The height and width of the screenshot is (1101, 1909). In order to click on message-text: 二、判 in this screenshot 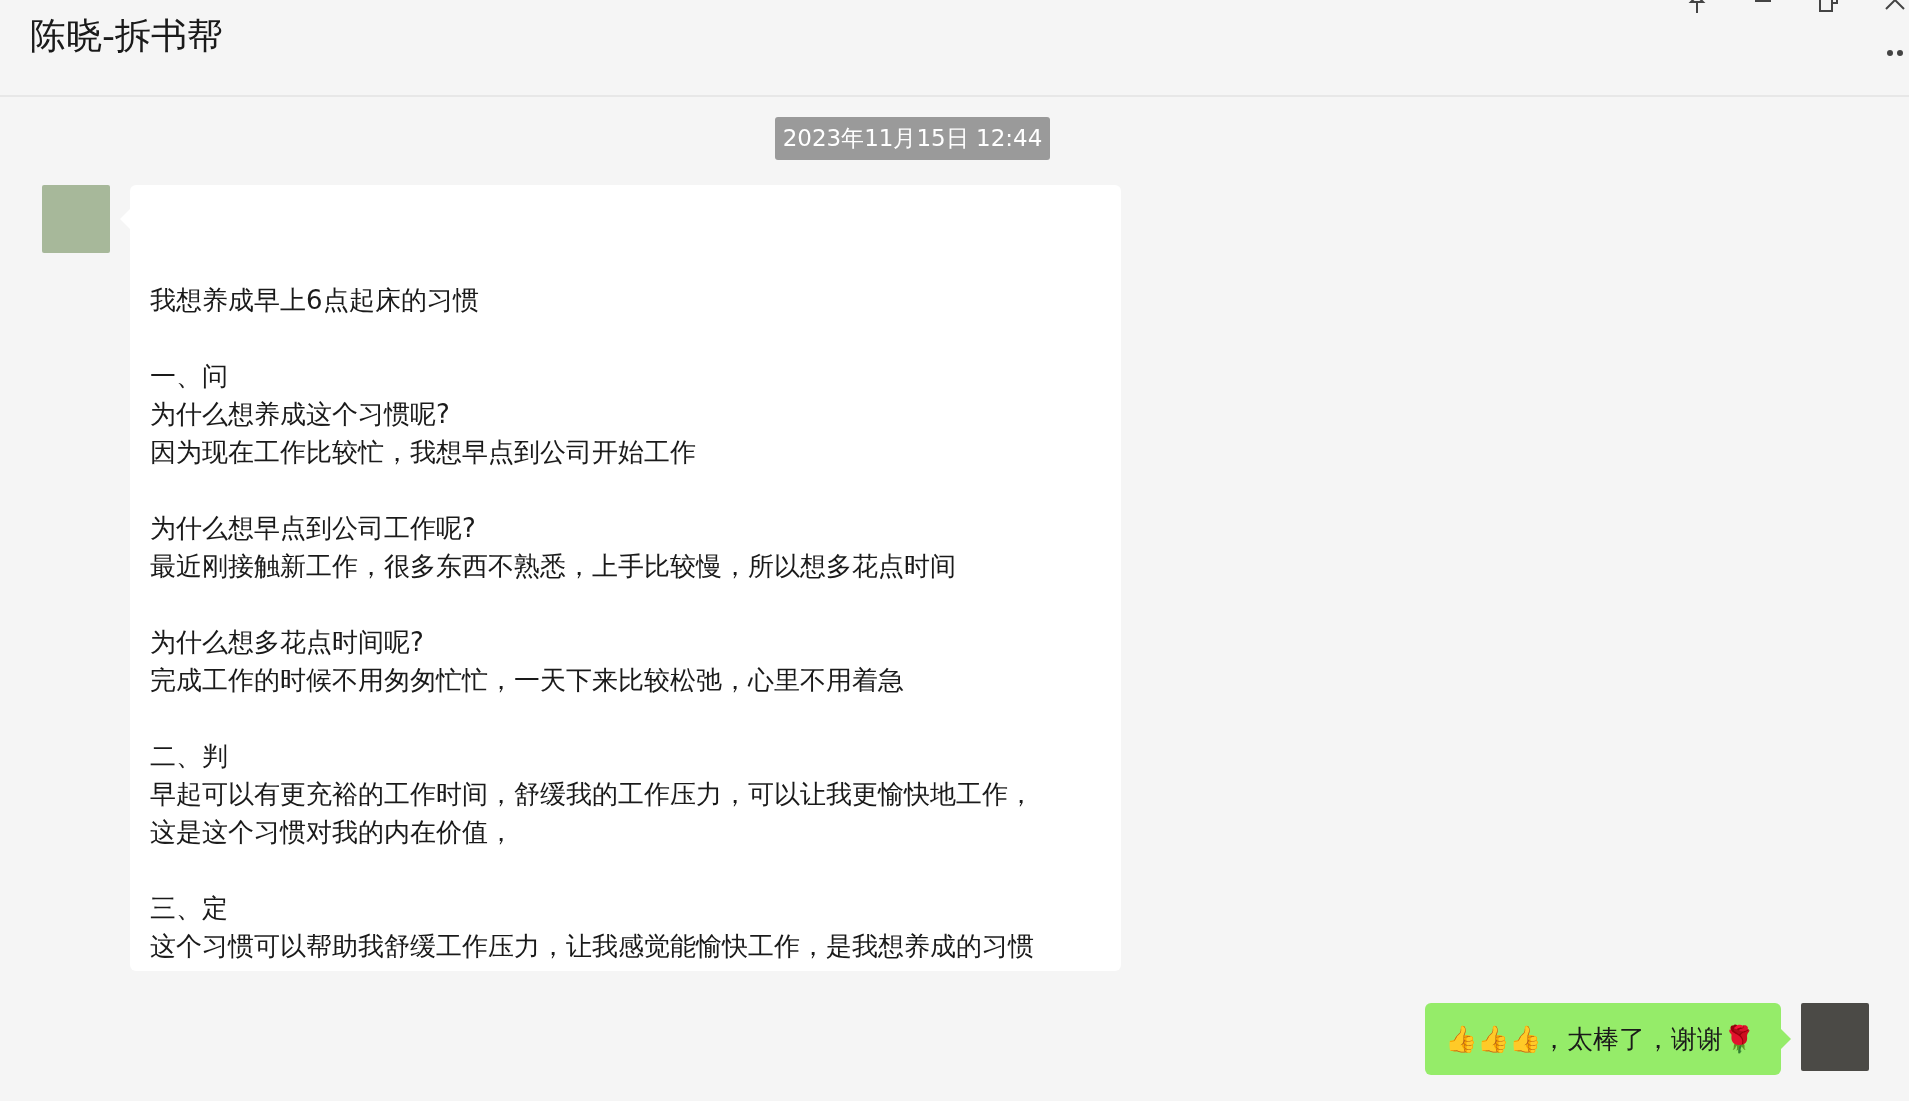, I will do `click(189, 756)`.